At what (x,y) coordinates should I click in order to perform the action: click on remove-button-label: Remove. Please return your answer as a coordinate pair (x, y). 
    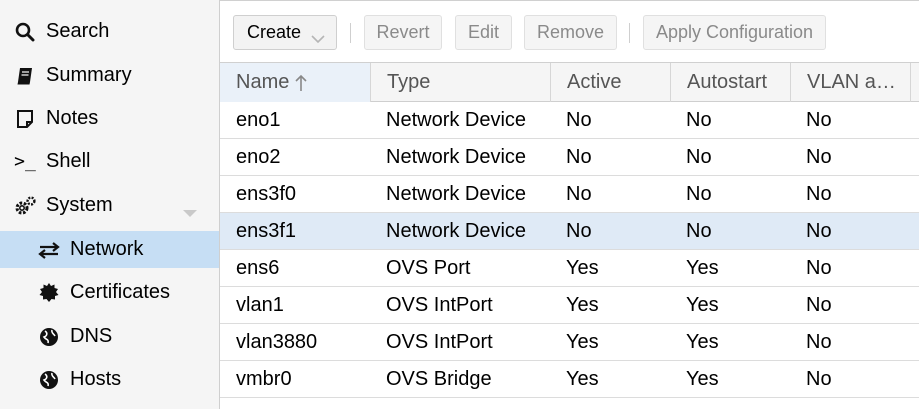
    Looking at the image, I should click on (570, 32).